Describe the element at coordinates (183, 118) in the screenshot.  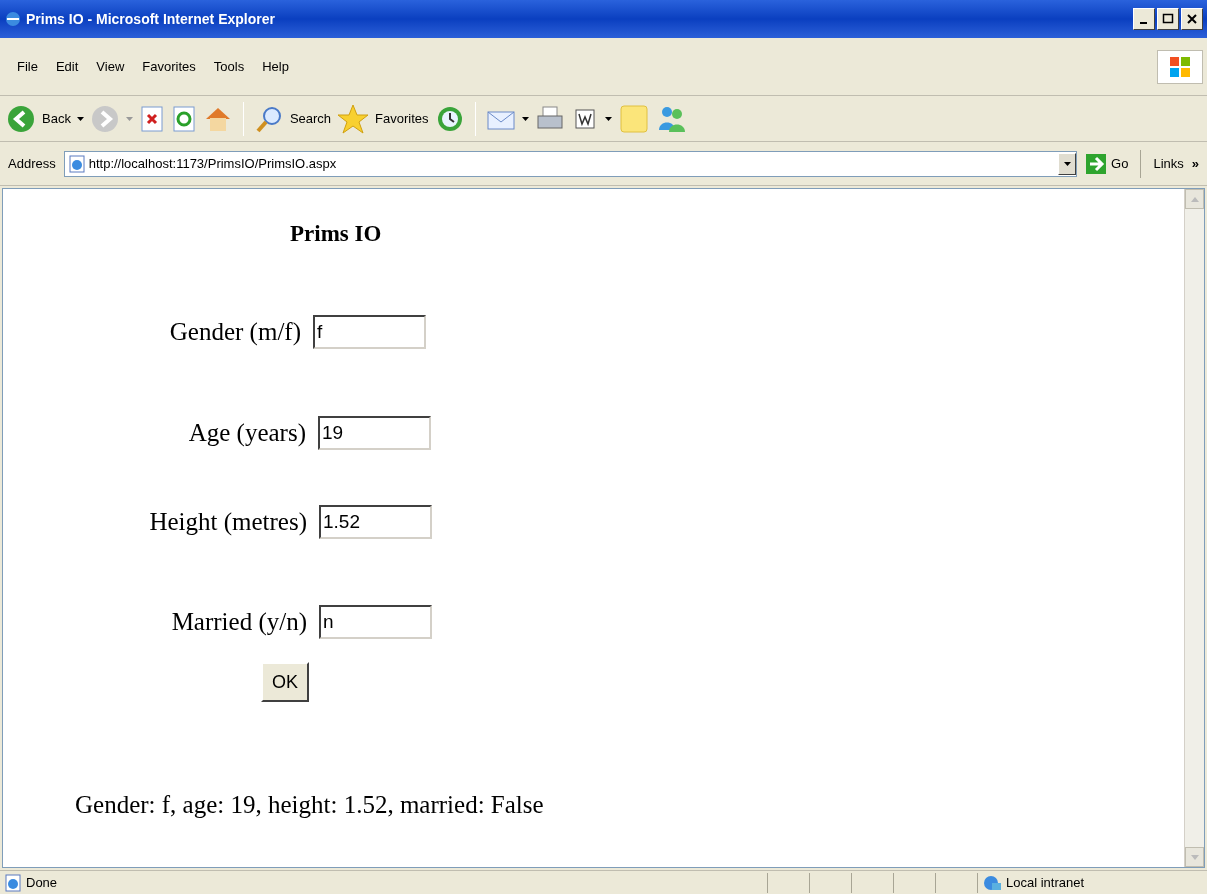
I see `refresh-icon` at that location.